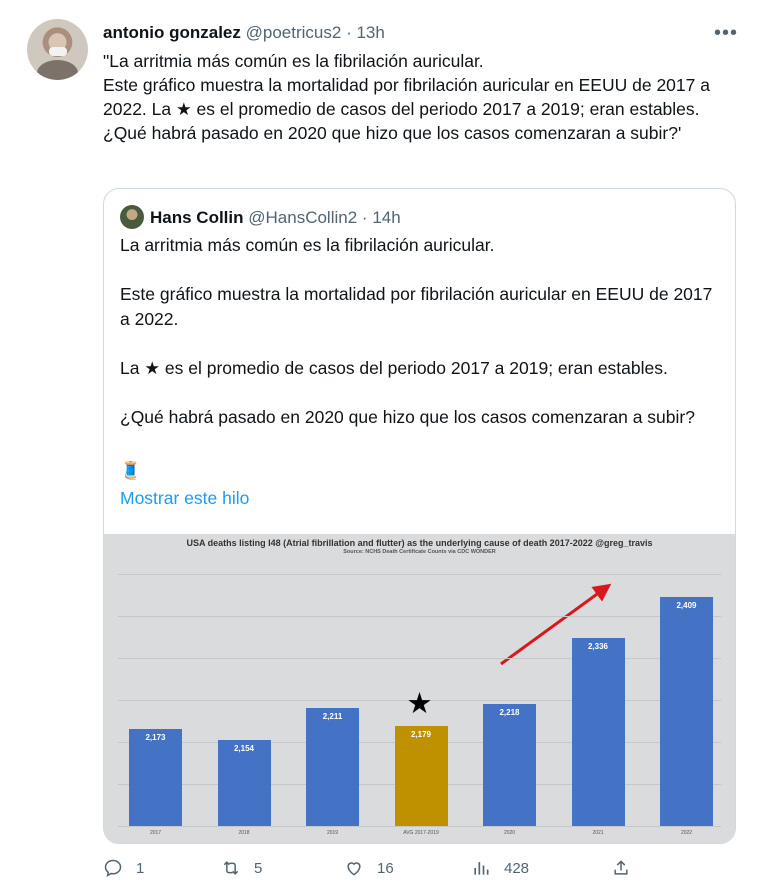 This screenshot has height=892, width=762. Describe the element at coordinates (332, 833) in the screenshot. I see `x-tick-label: 2019` at that location.